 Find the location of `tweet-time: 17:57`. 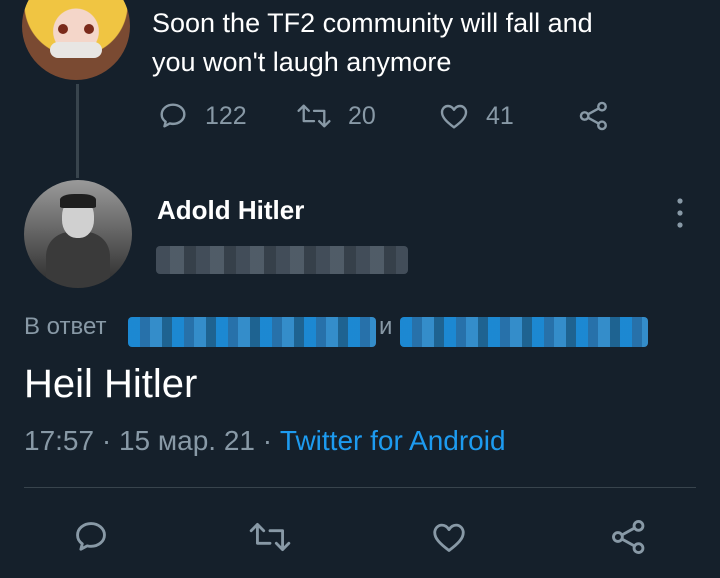

tweet-time: 17:57 is located at coordinates (59, 440).